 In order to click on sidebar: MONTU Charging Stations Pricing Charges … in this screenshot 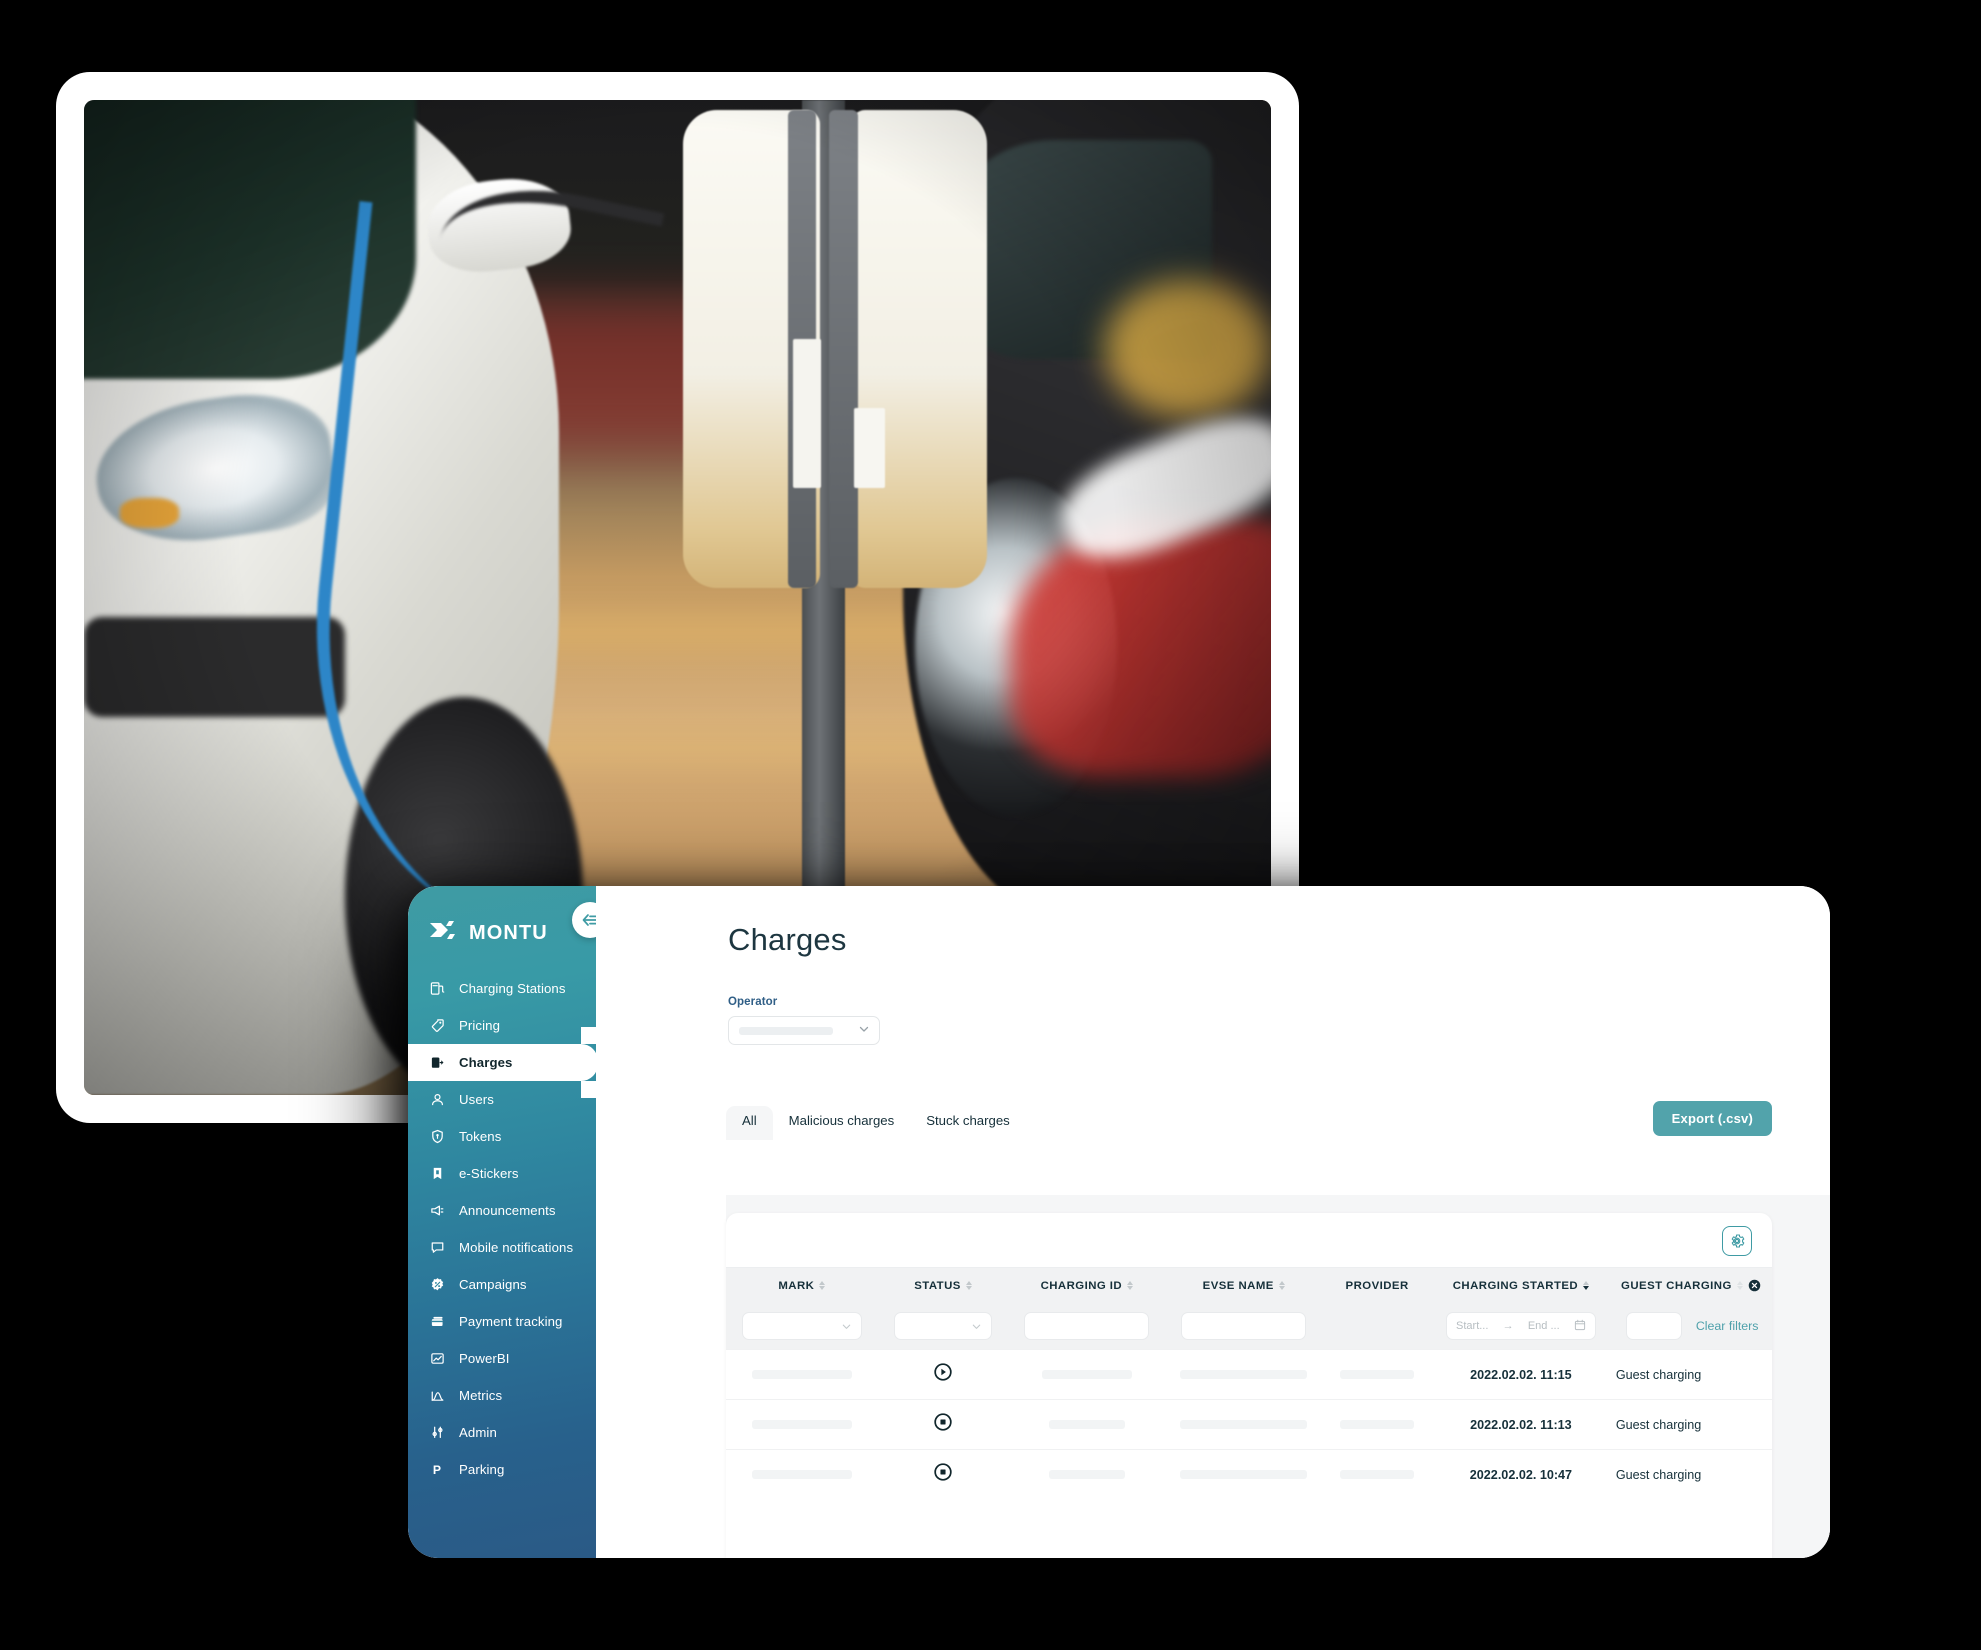, I will do `click(508, 1222)`.